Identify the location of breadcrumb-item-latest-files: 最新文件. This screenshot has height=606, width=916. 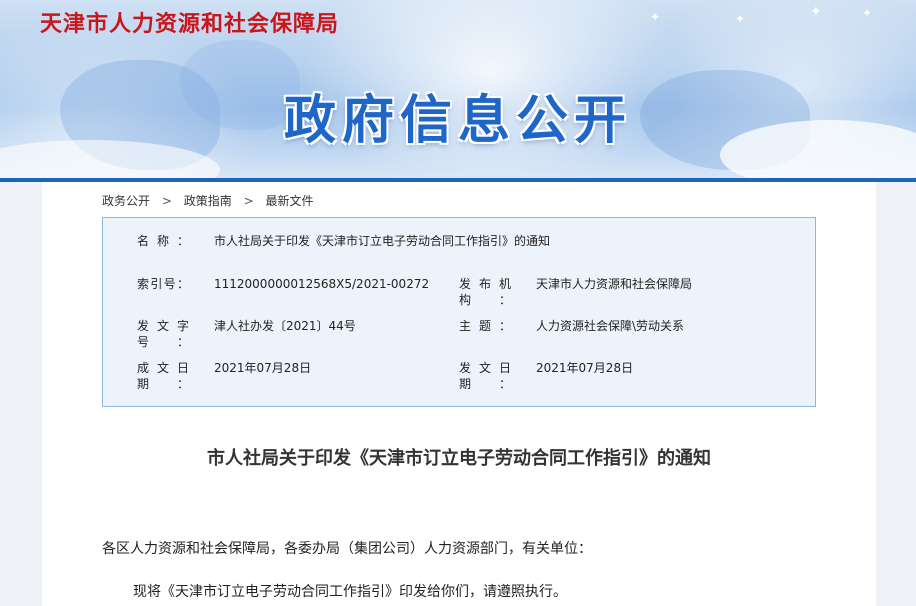
(289, 201).